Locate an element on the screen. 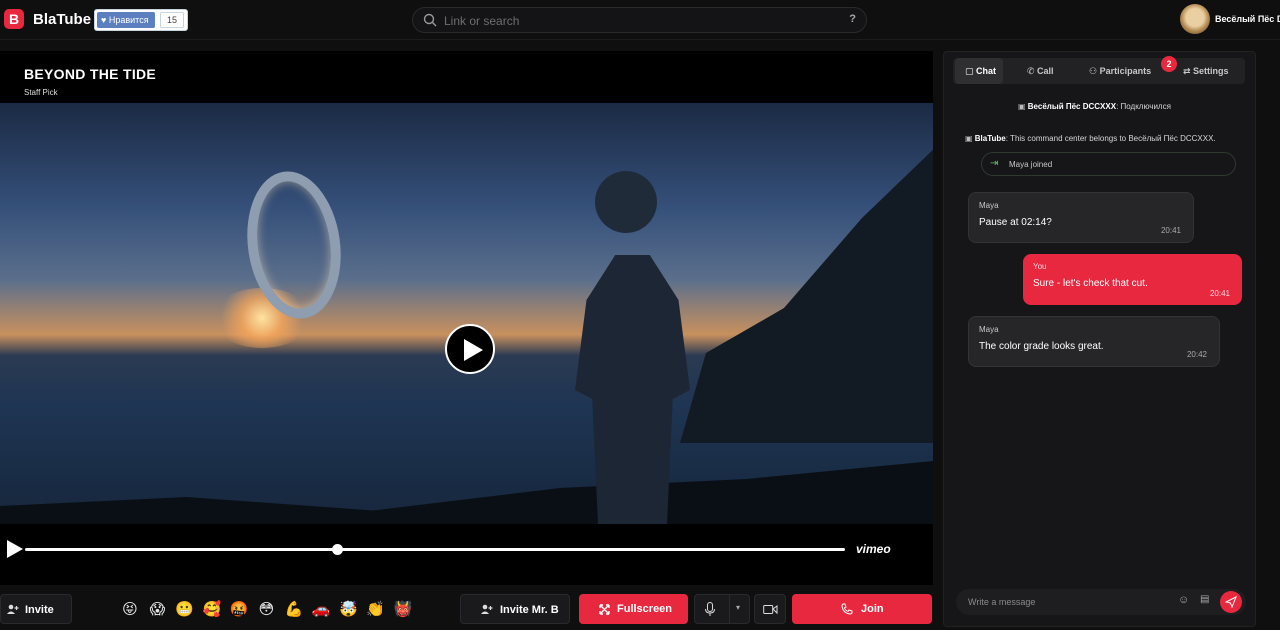  emoji-reaction-button: 🤯 is located at coordinates (348, 609).